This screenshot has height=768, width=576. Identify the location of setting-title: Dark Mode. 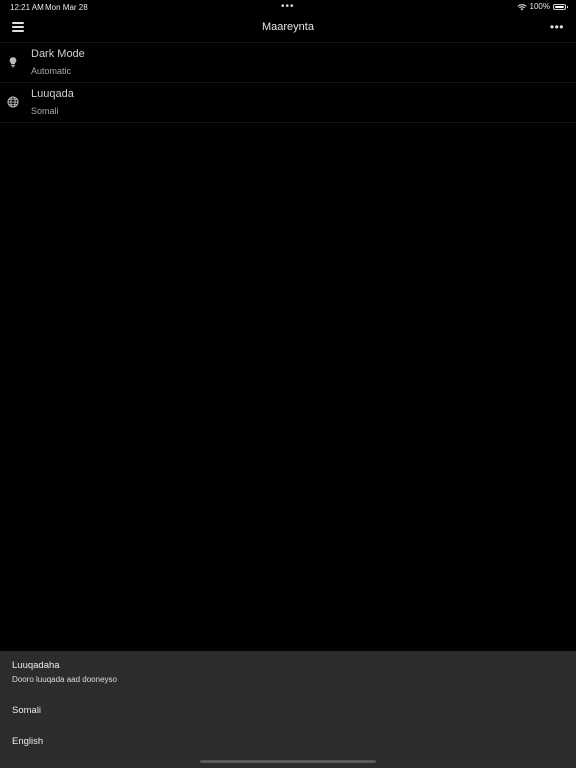
(58, 54).